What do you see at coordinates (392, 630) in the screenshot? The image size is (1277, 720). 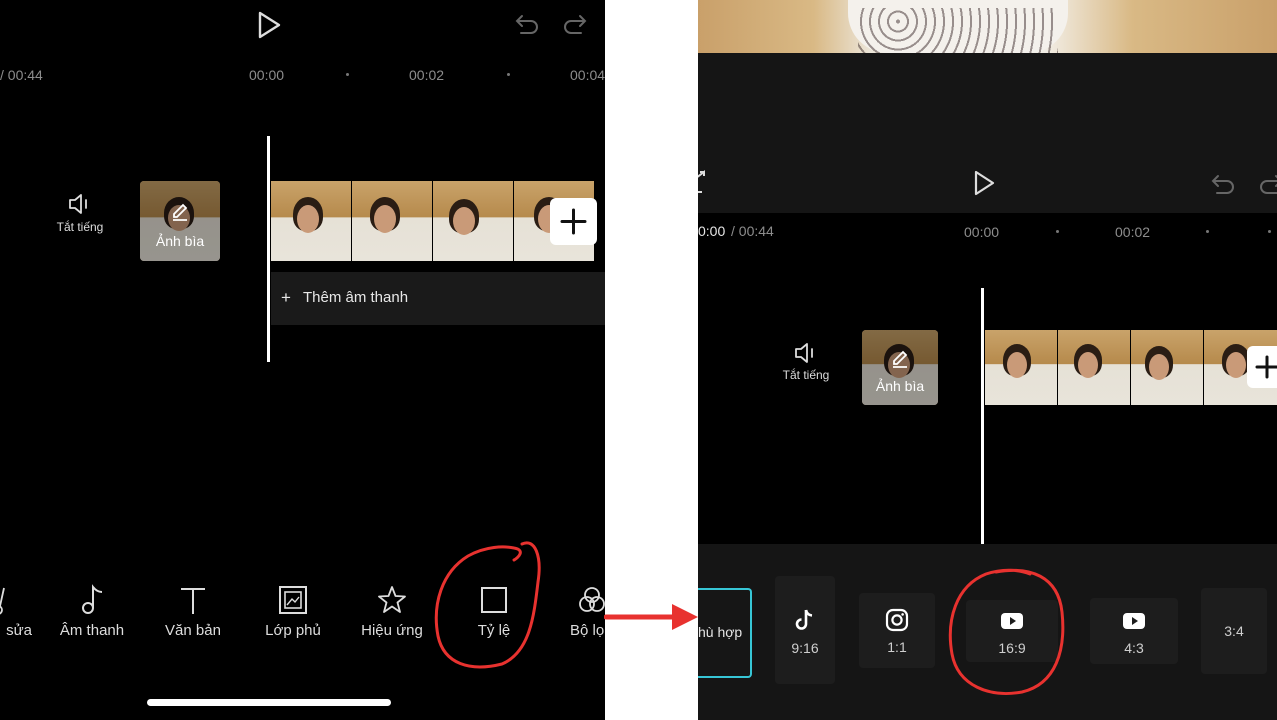 I see `toolbar-label: Hiệu ứng` at bounding box center [392, 630].